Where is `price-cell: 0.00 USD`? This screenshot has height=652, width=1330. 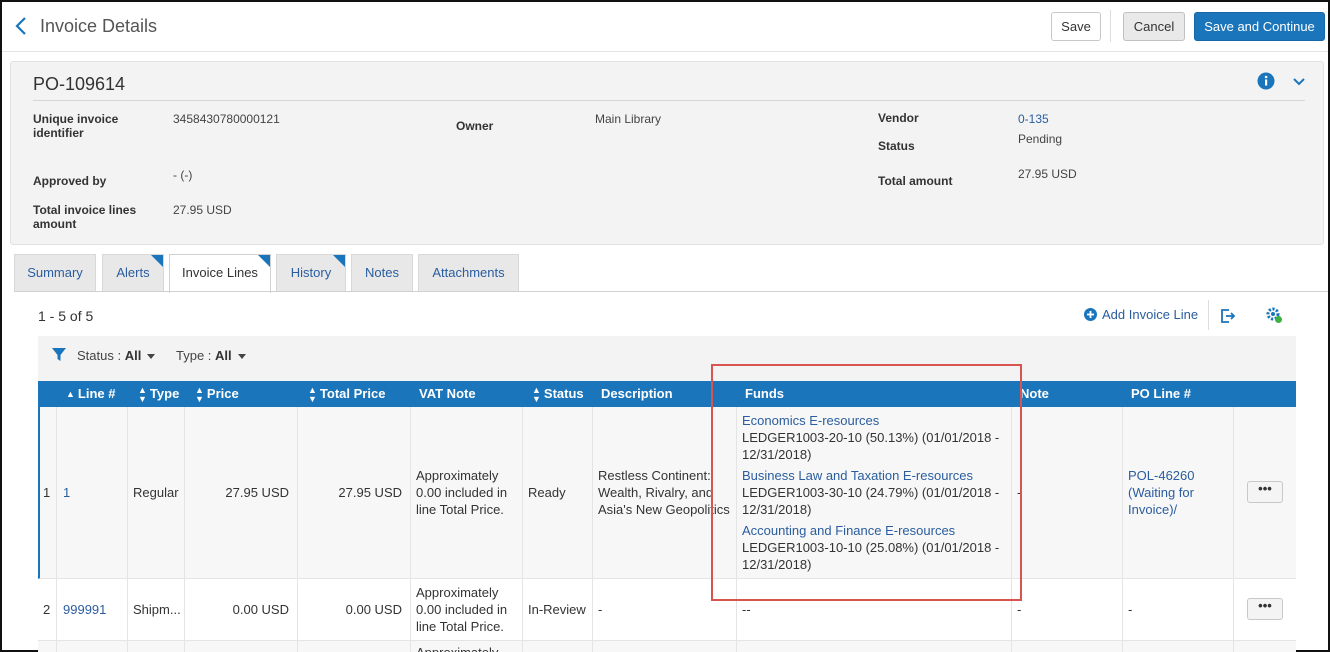 price-cell: 0.00 USD is located at coordinates (260, 609).